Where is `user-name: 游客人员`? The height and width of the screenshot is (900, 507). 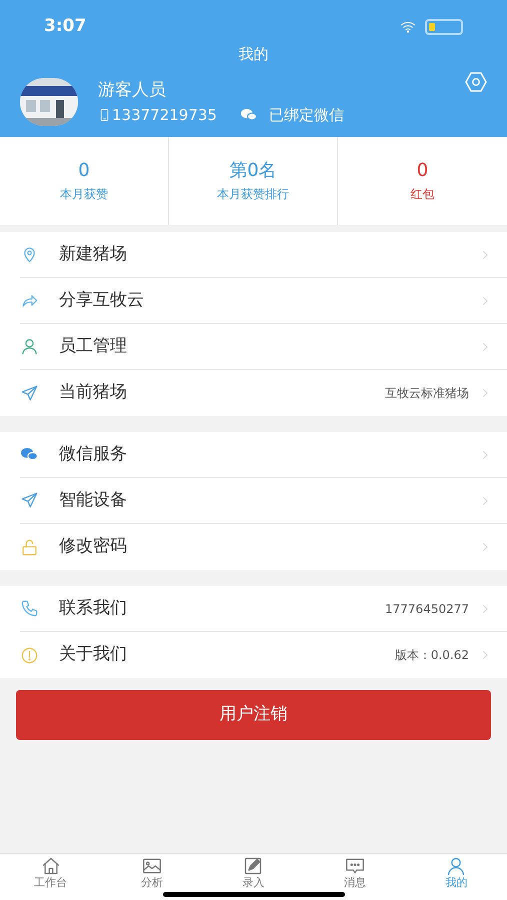
user-name: 游客人员 is located at coordinates (132, 90).